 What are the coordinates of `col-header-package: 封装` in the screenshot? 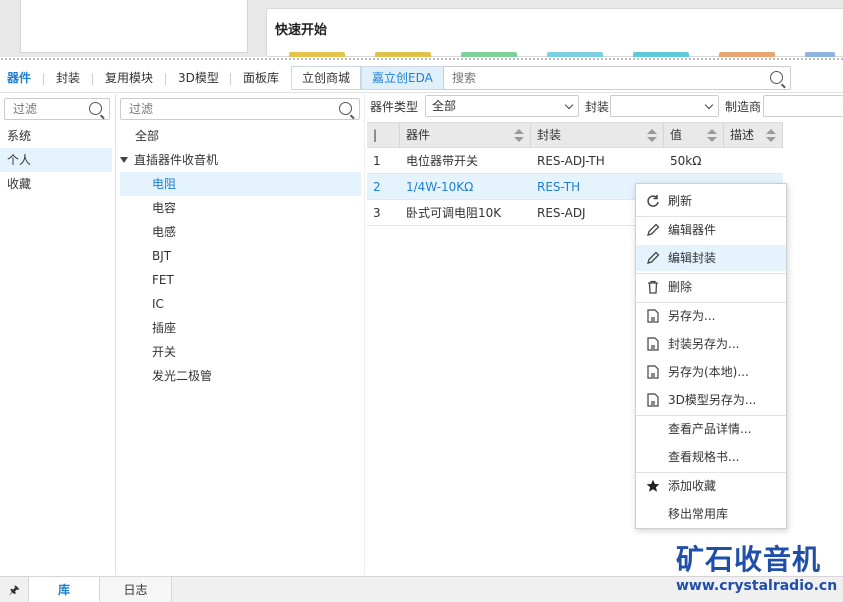 It's located at (597, 135).